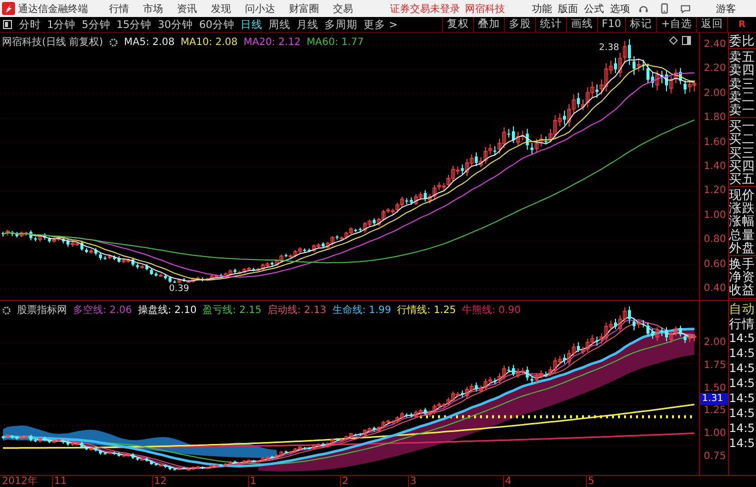 The image size is (756, 487). I want to click on time-label: 2, so click(344, 481).